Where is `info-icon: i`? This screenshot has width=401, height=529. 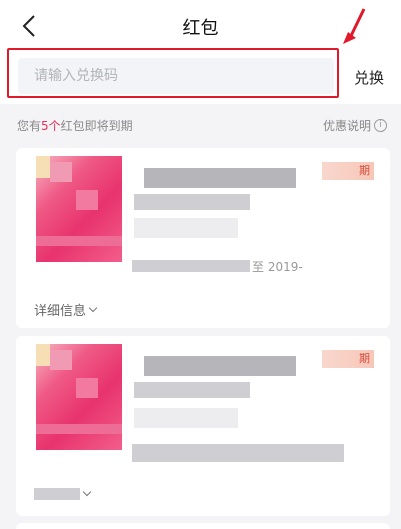 info-icon: i is located at coordinates (381, 125).